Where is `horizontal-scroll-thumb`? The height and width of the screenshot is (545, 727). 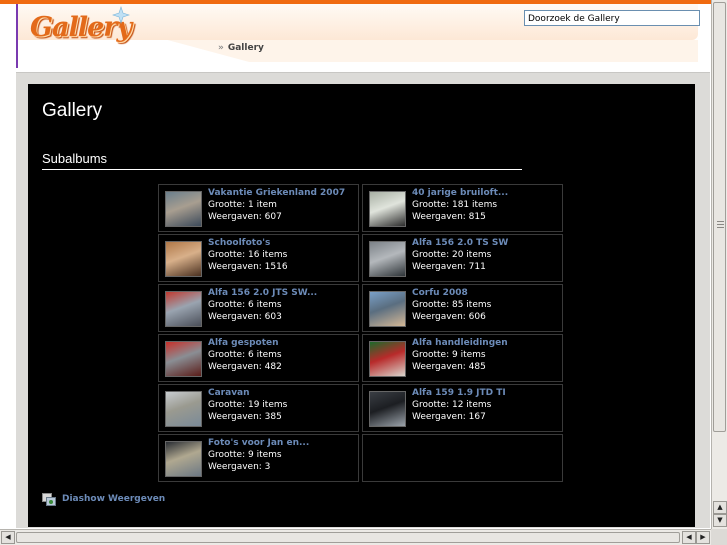 horizontal-scroll-thumb is located at coordinates (348, 537).